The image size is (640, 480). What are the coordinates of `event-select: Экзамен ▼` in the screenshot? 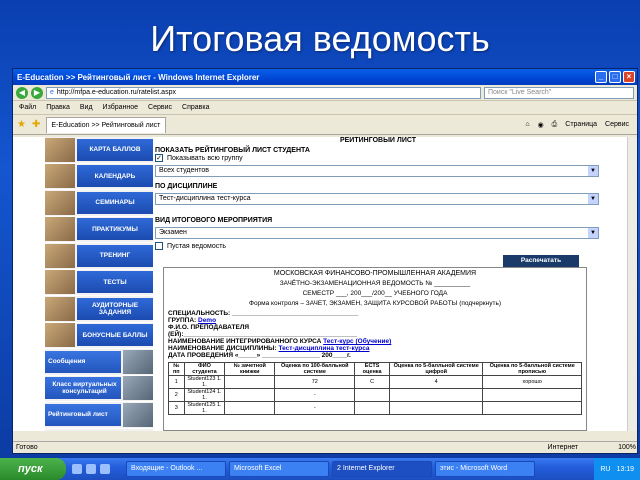 It's located at (377, 233).